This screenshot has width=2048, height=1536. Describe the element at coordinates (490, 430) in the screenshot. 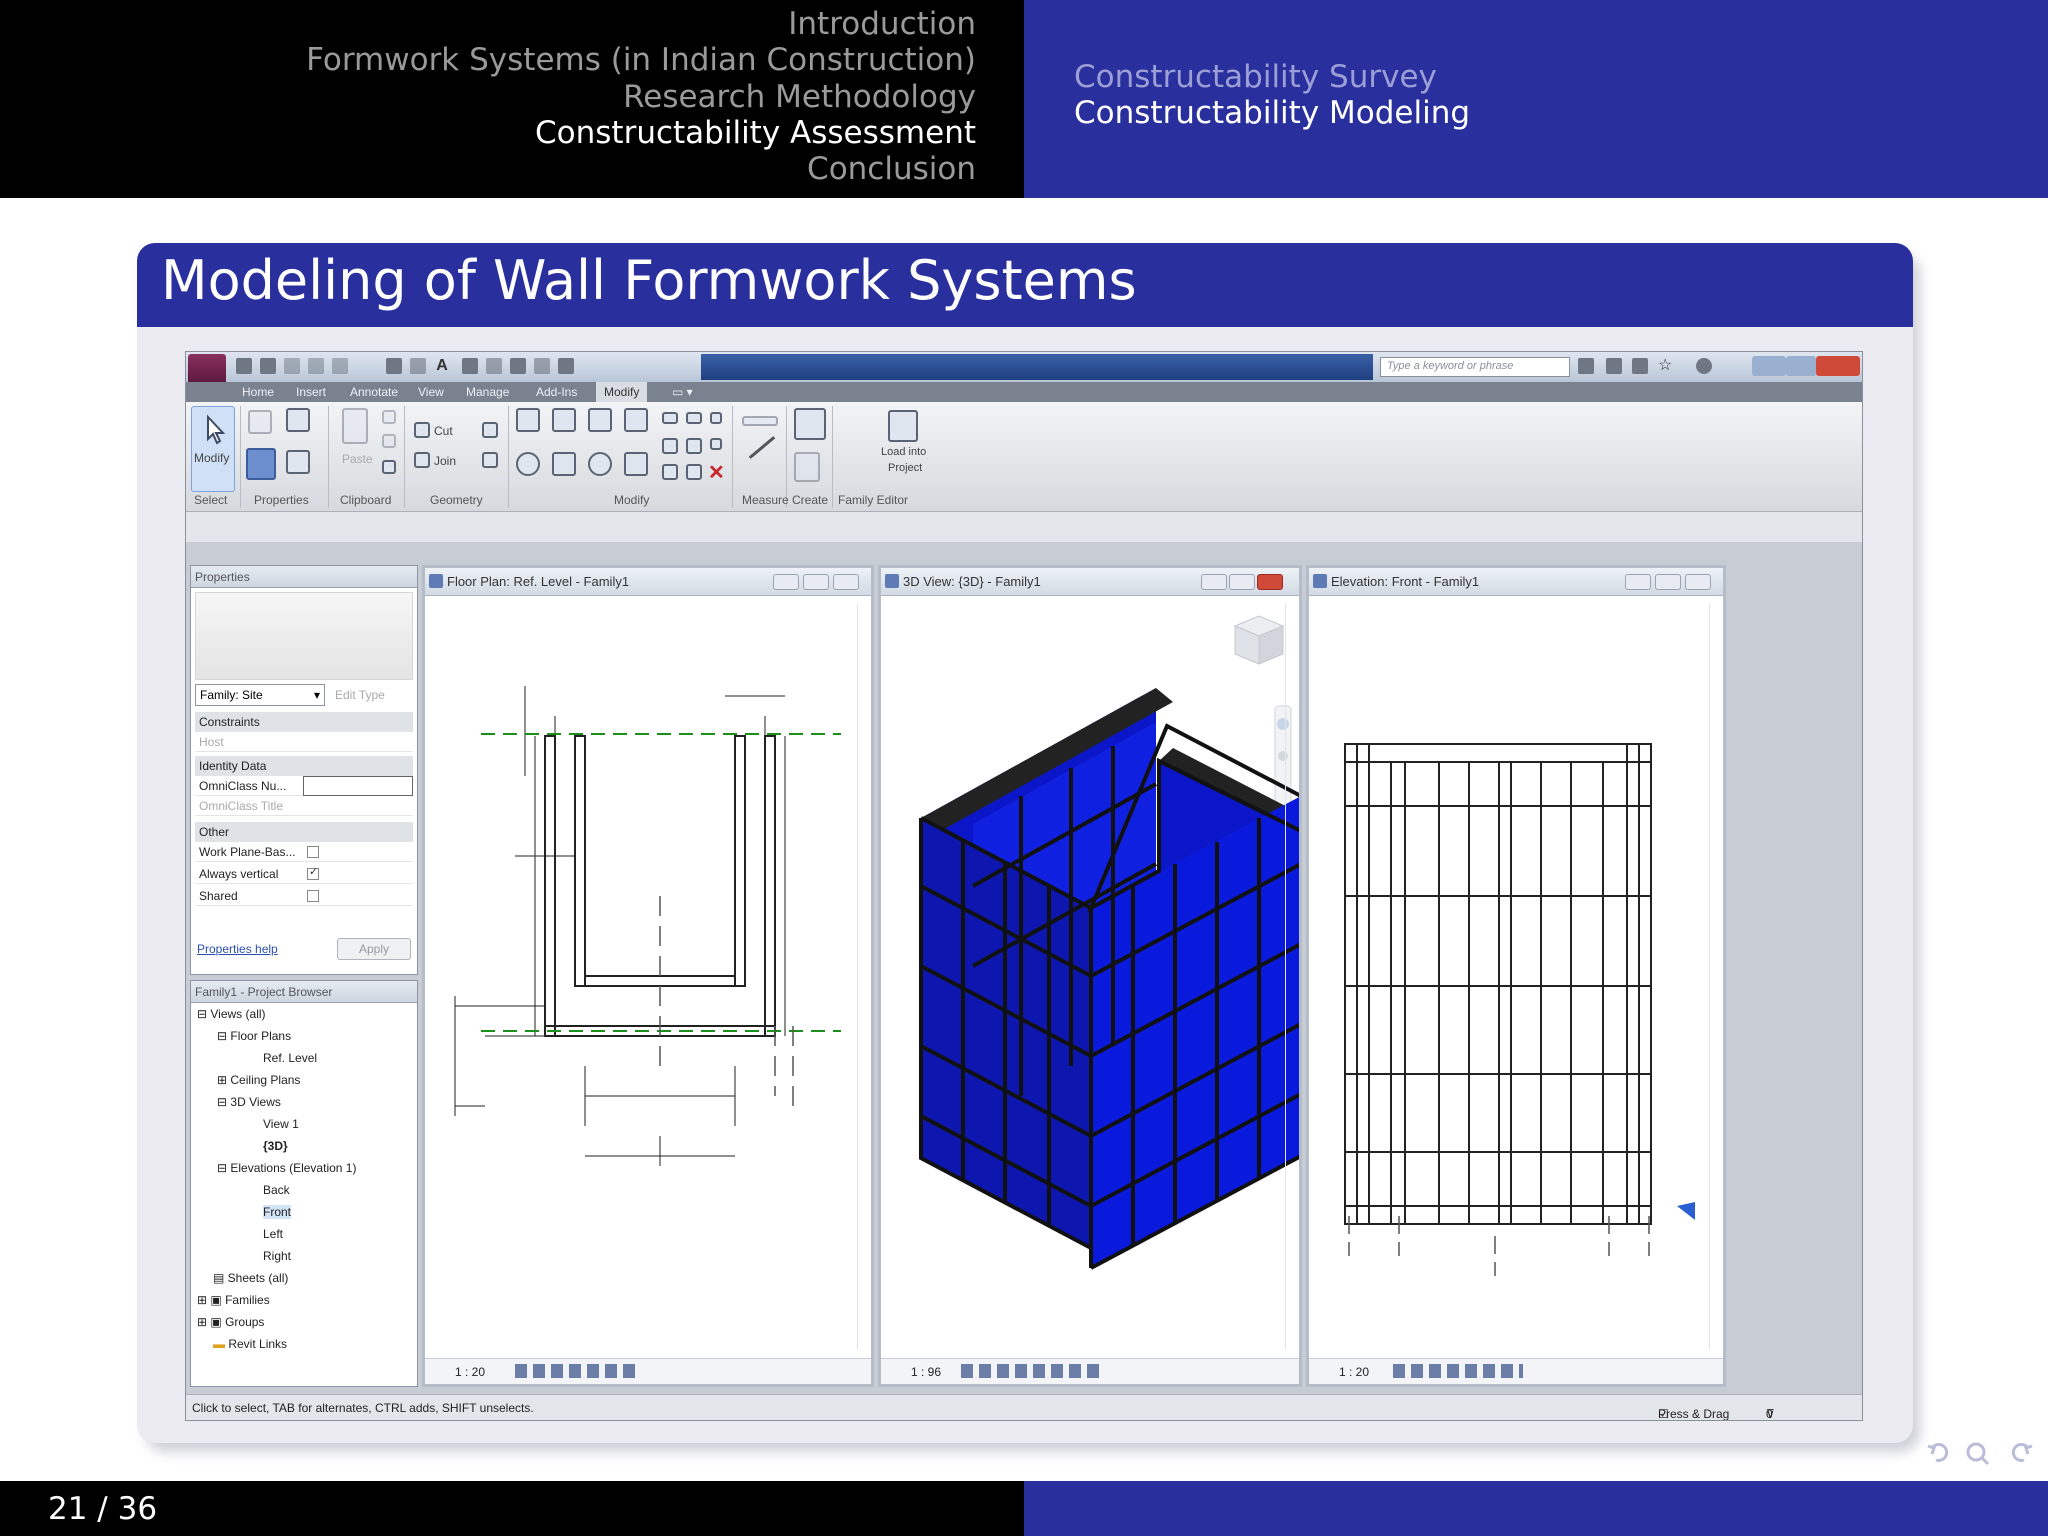

I see `wall-joins-icon` at that location.